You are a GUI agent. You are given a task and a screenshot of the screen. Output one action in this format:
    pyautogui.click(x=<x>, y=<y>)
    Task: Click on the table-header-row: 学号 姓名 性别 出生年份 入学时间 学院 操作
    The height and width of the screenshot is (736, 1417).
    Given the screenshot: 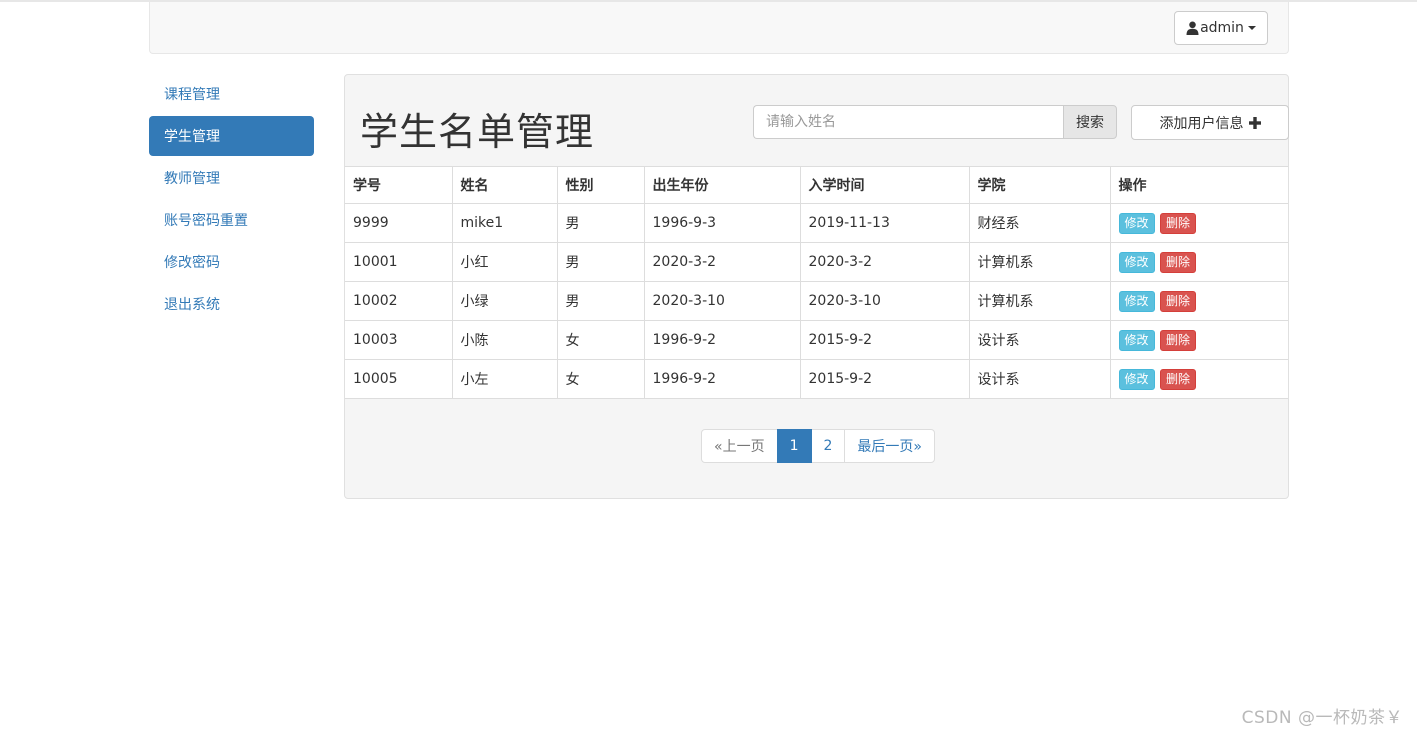 What is the action you would take?
    pyautogui.click(x=816, y=185)
    